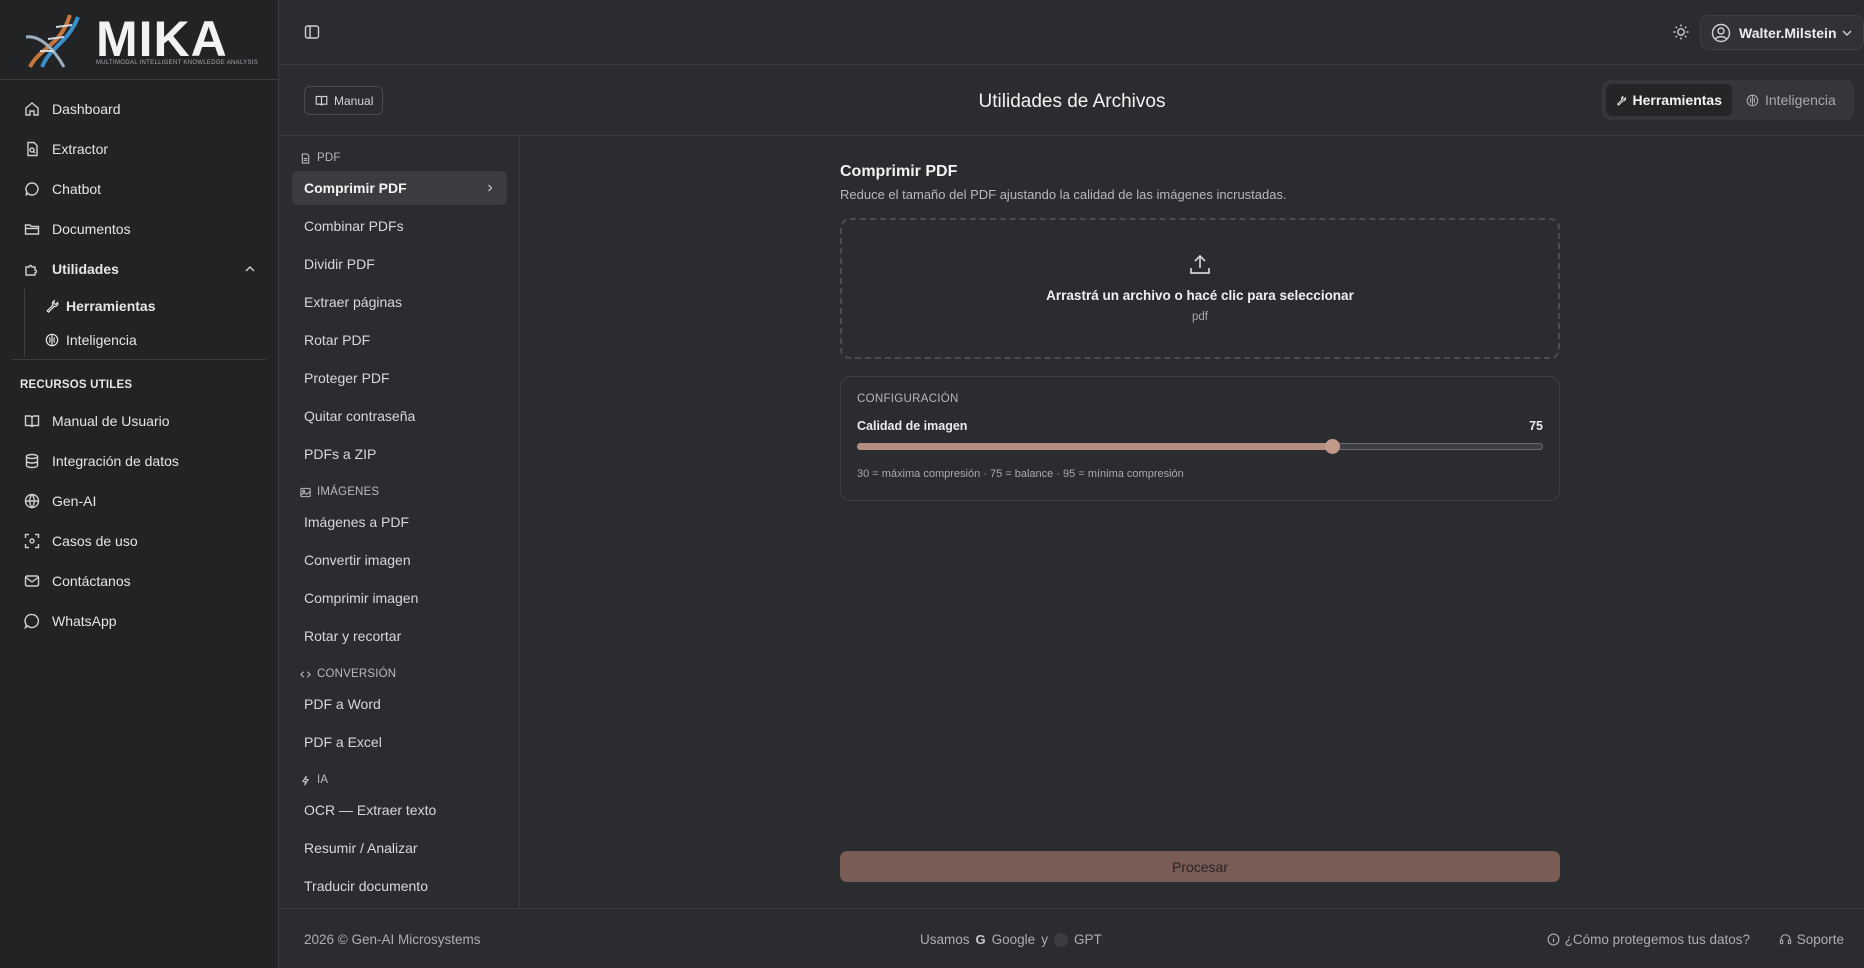 This screenshot has height=968, width=1864. What do you see at coordinates (139, 581) in the screenshot?
I see `sidebar-item-contactanos: Contáctanos` at bounding box center [139, 581].